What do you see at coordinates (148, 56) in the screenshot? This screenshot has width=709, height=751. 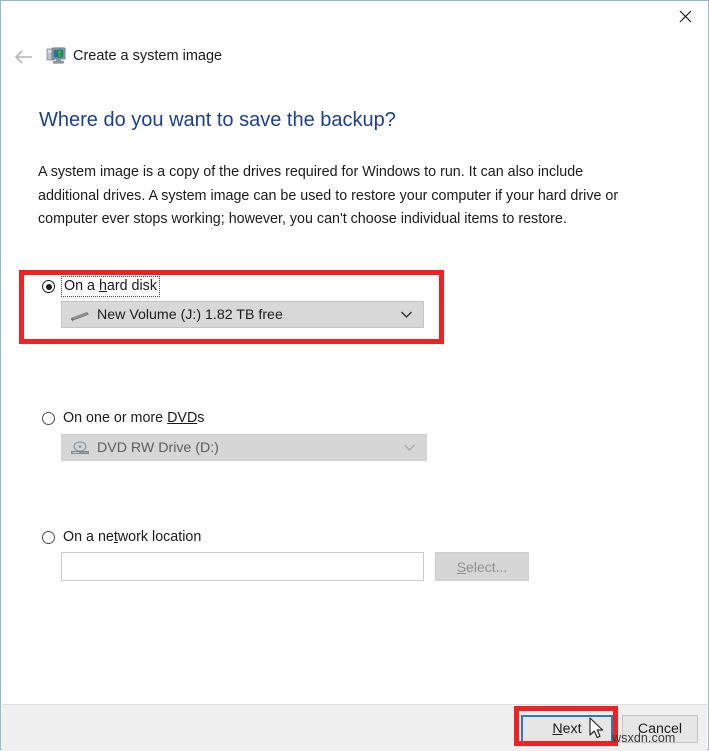 I see `app-title: Create a system image` at bounding box center [148, 56].